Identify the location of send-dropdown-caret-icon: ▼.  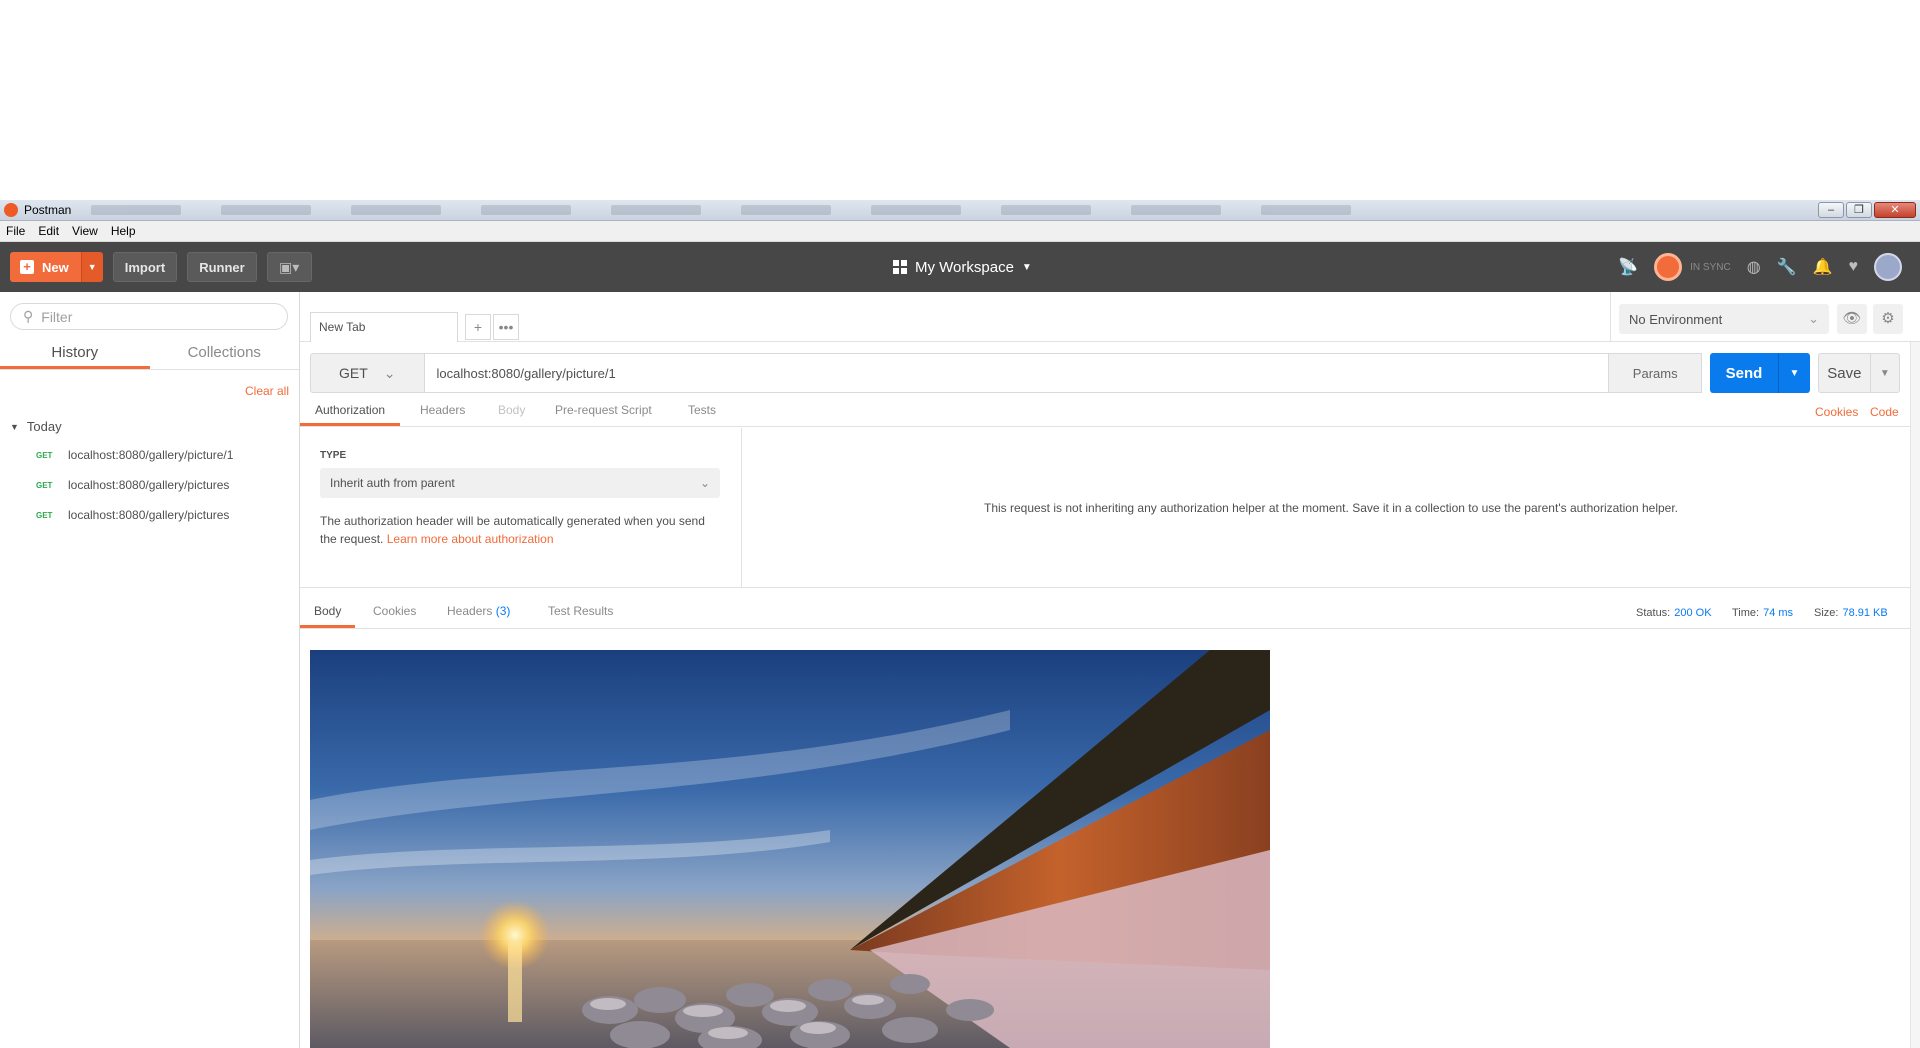
(1794, 373).